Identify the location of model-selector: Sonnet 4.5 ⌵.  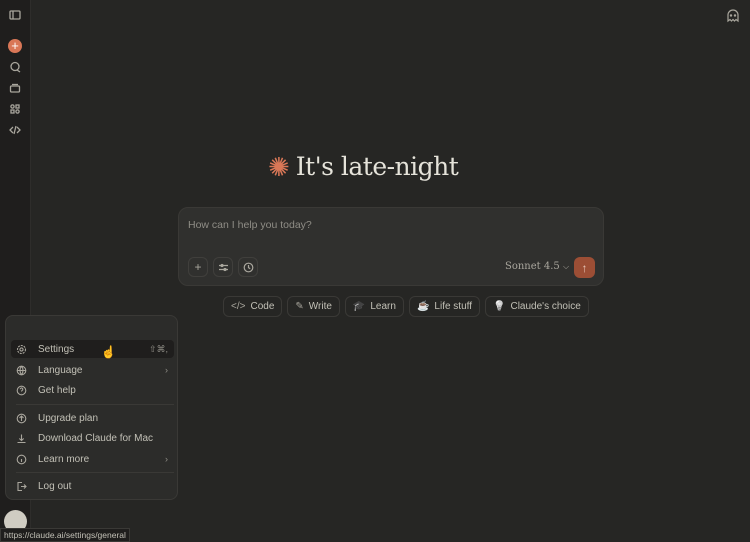
(537, 266).